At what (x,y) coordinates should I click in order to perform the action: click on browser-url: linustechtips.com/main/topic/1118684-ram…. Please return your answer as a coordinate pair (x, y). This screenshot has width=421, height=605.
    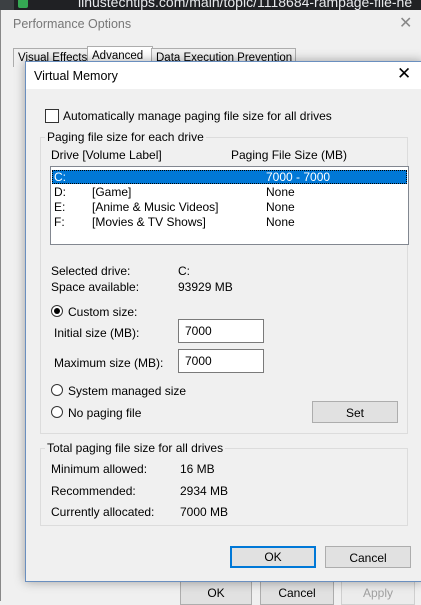
    Looking at the image, I should click on (245, 5).